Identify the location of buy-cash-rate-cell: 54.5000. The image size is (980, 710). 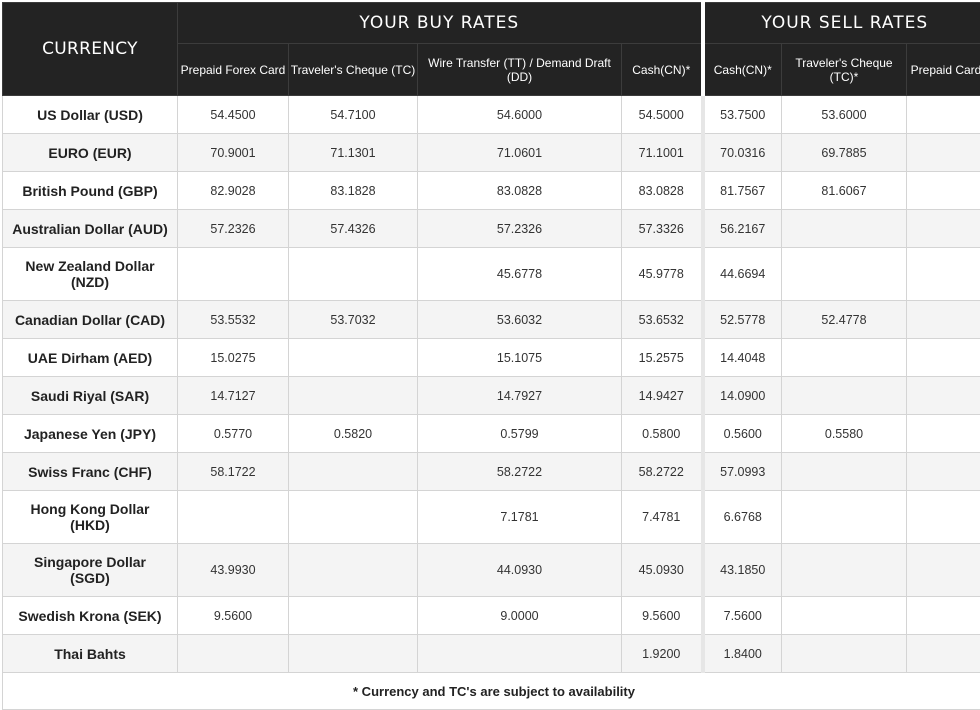
(662, 115).